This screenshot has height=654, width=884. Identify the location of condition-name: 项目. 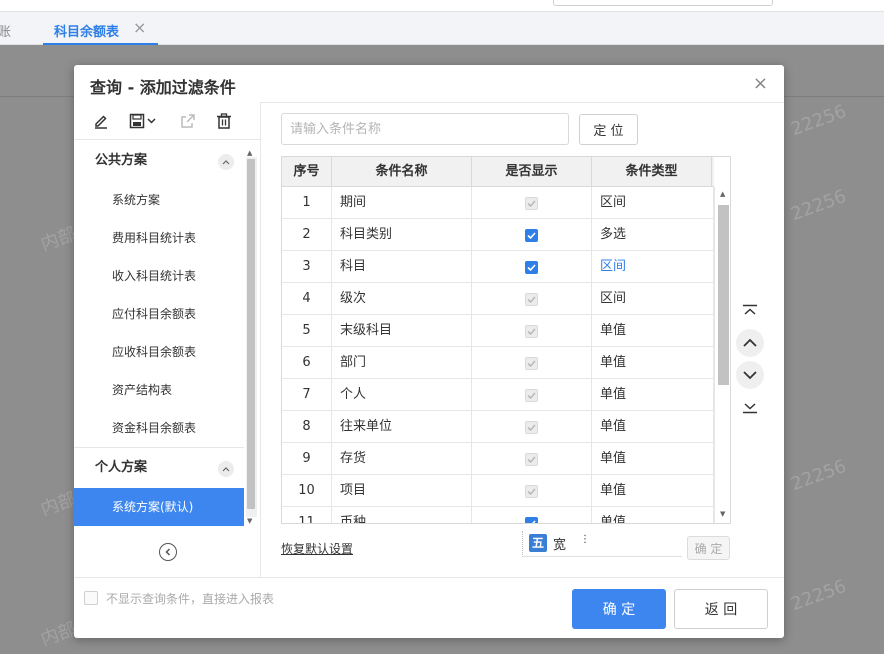
(402, 491).